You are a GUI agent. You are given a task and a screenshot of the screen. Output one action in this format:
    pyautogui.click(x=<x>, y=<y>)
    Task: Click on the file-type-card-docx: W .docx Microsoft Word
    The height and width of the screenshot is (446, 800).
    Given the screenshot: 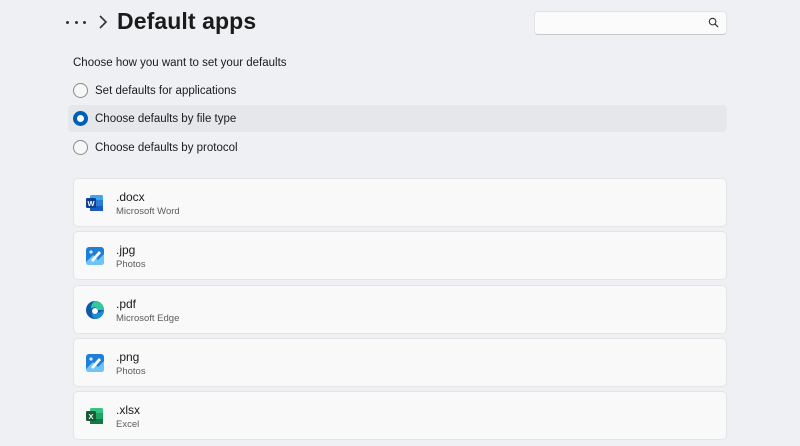 What is the action you would take?
    pyautogui.click(x=400, y=202)
    